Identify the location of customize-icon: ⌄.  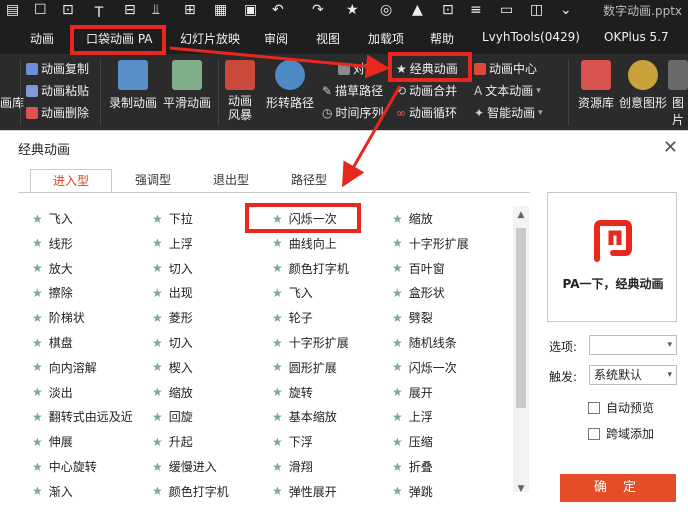
(566, 10).